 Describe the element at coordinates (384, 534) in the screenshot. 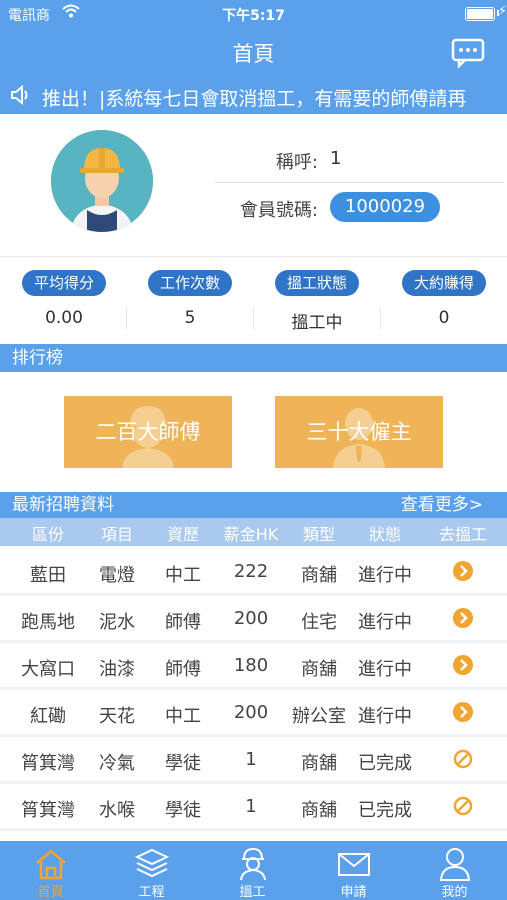

I see `column-header-status: 狀態` at that location.